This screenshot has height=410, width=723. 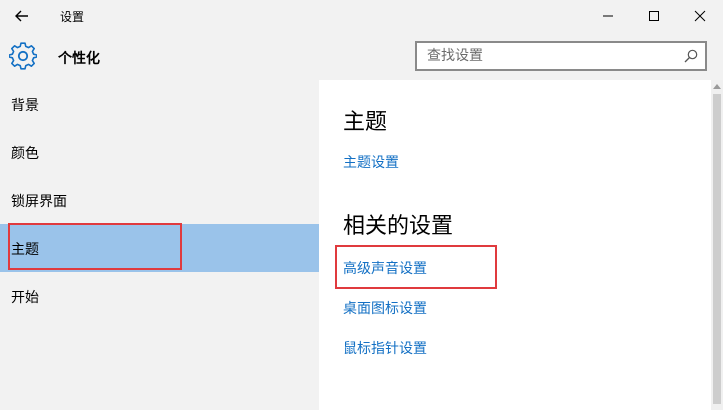 I want to click on back-button, so click(x=22, y=16).